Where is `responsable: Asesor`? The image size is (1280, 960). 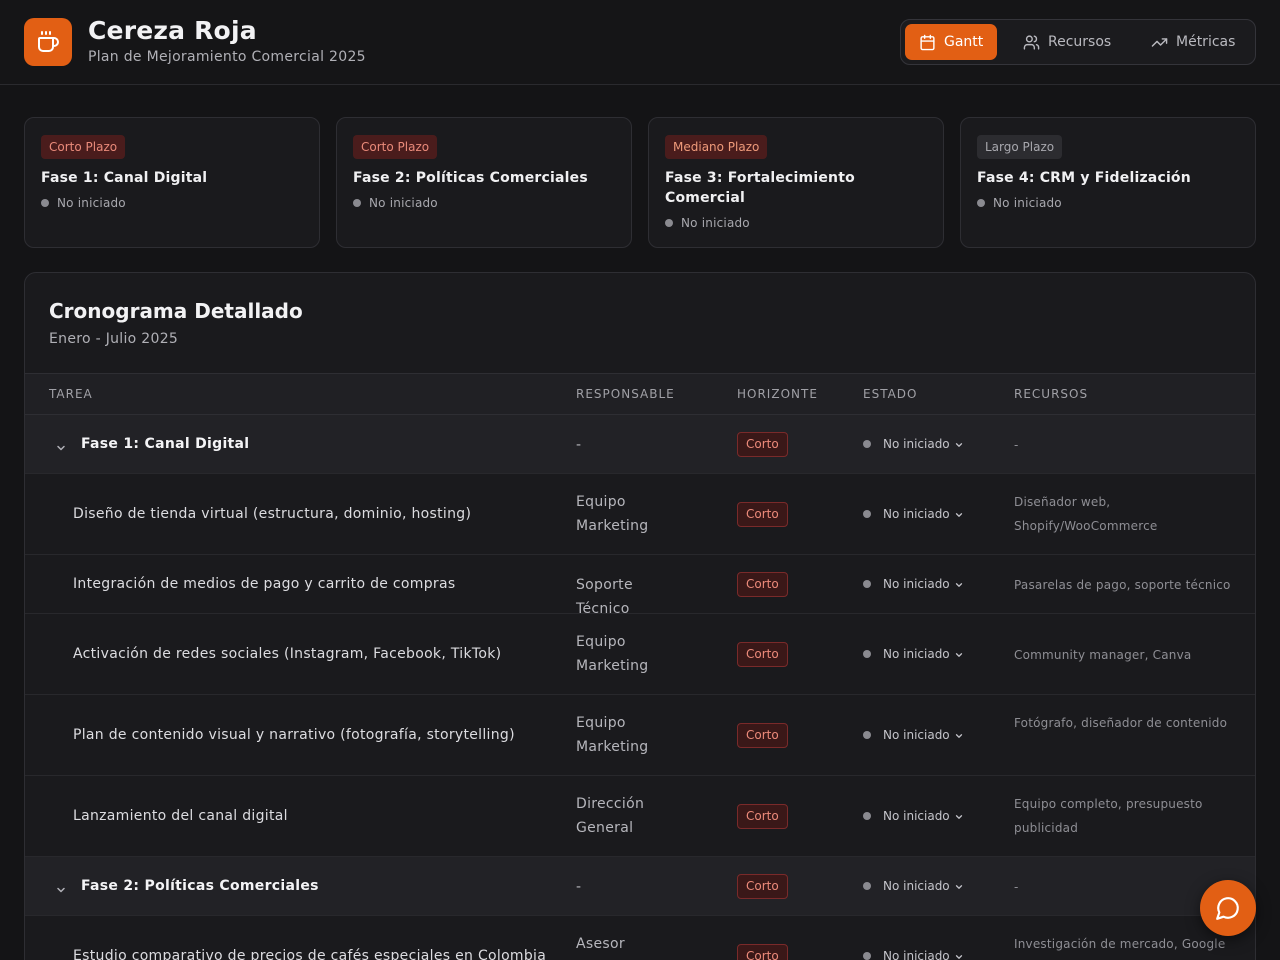
responsable: Asesor is located at coordinates (600, 944).